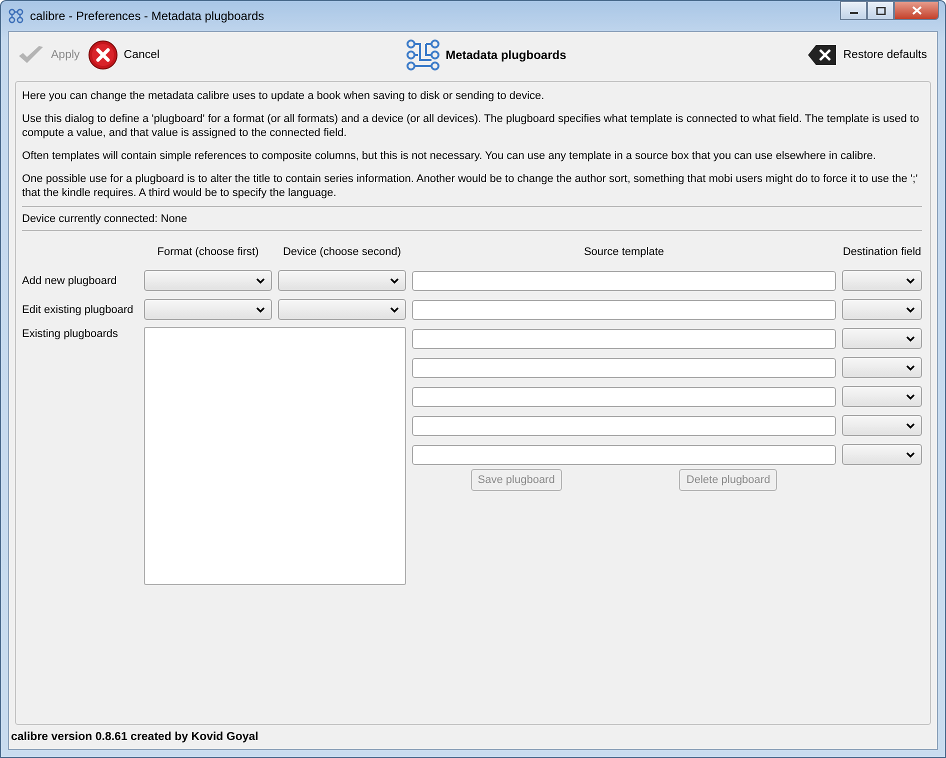 Image resolution: width=946 pixels, height=758 pixels. I want to click on plug-icon, so click(16, 16).